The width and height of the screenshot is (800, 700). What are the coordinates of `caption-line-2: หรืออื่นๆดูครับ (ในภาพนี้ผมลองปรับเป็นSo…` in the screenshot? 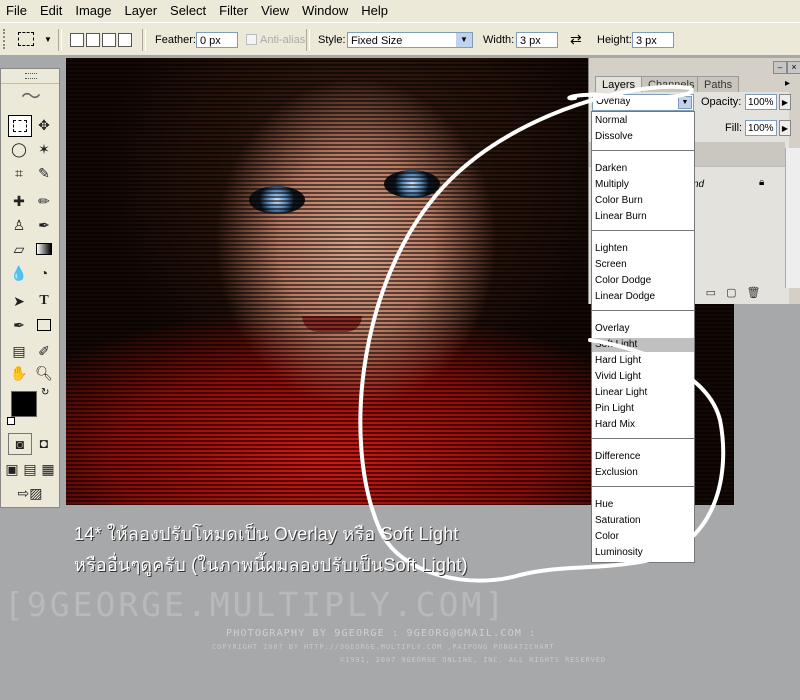 It's located at (271, 565).